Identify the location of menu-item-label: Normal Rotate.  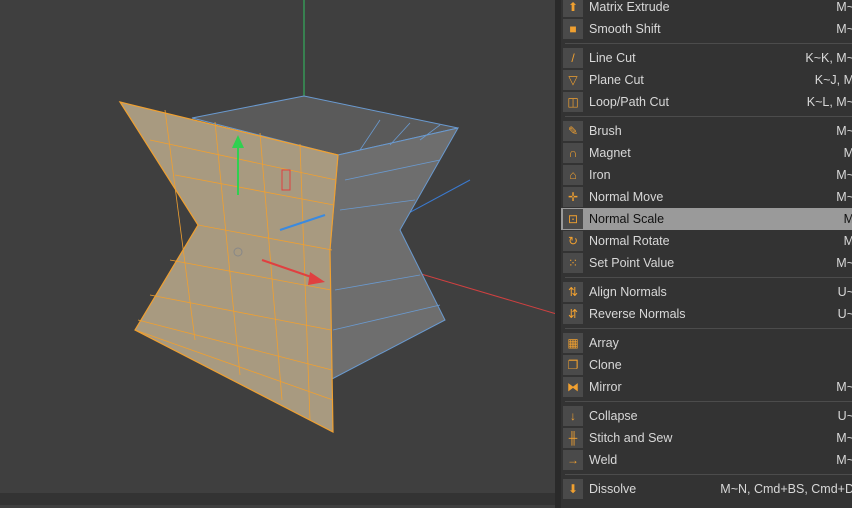
(629, 241).